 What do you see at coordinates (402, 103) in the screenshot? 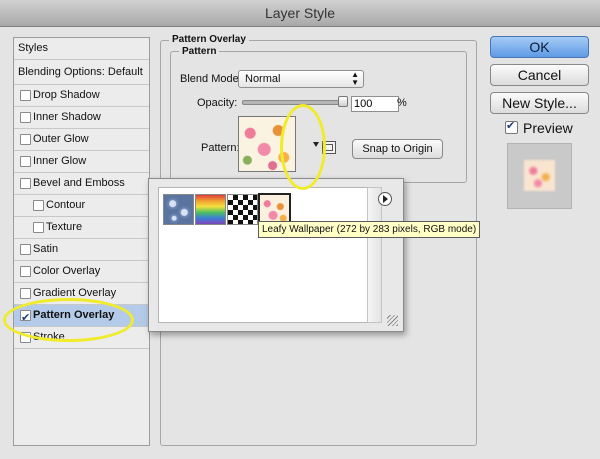
I see `opacity-unit: %` at bounding box center [402, 103].